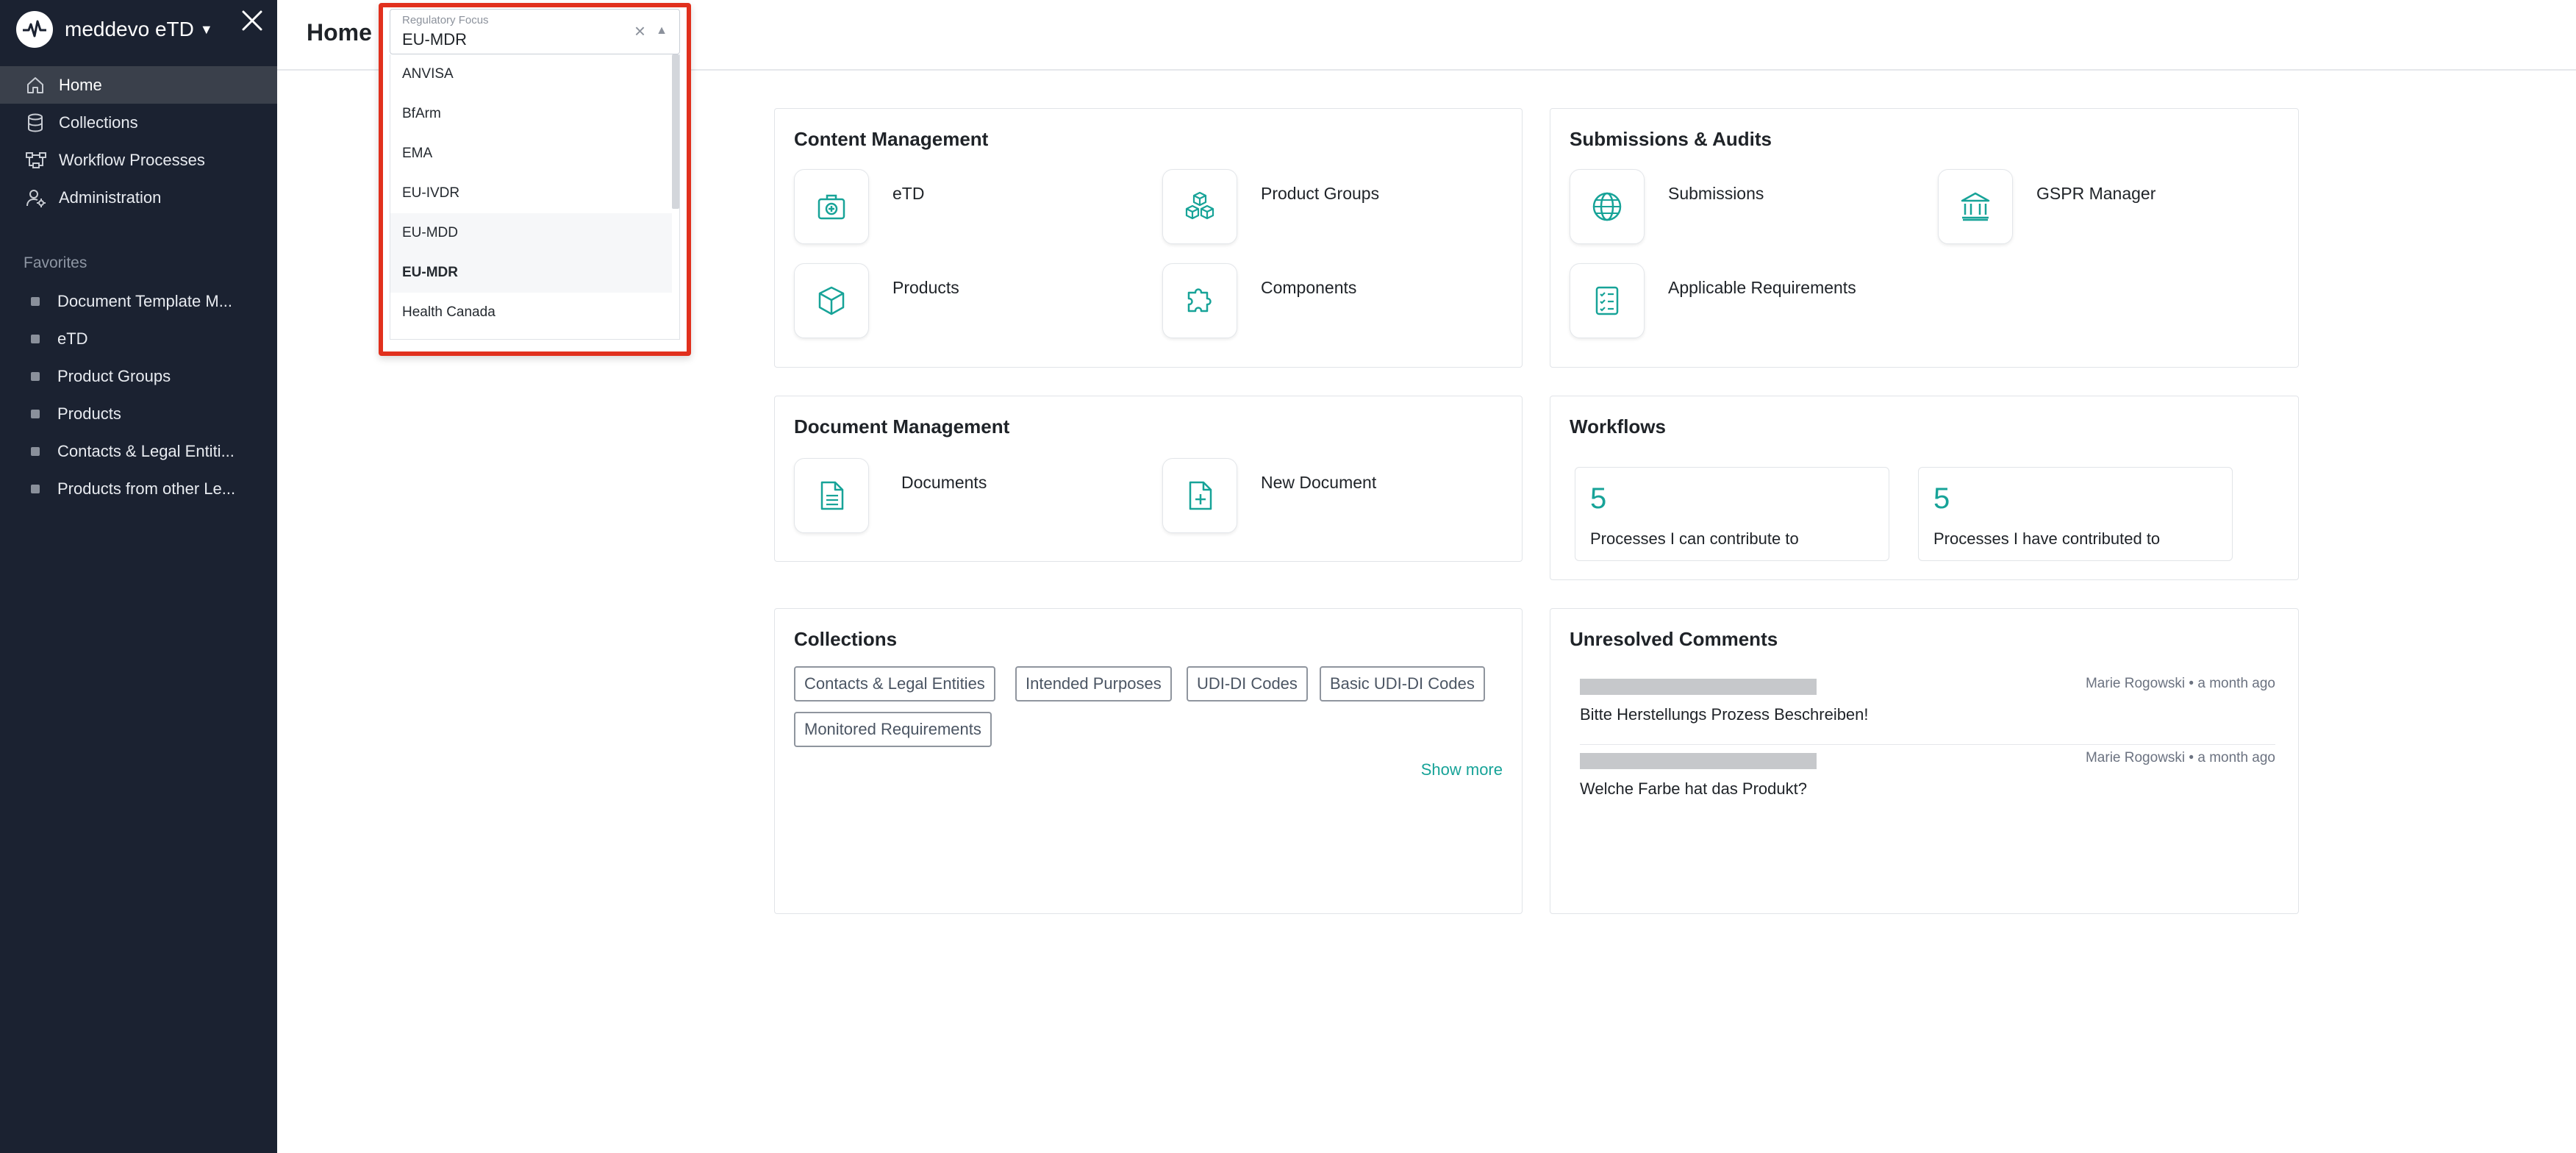  I want to click on puzzle-icon, so click(1199, 300).